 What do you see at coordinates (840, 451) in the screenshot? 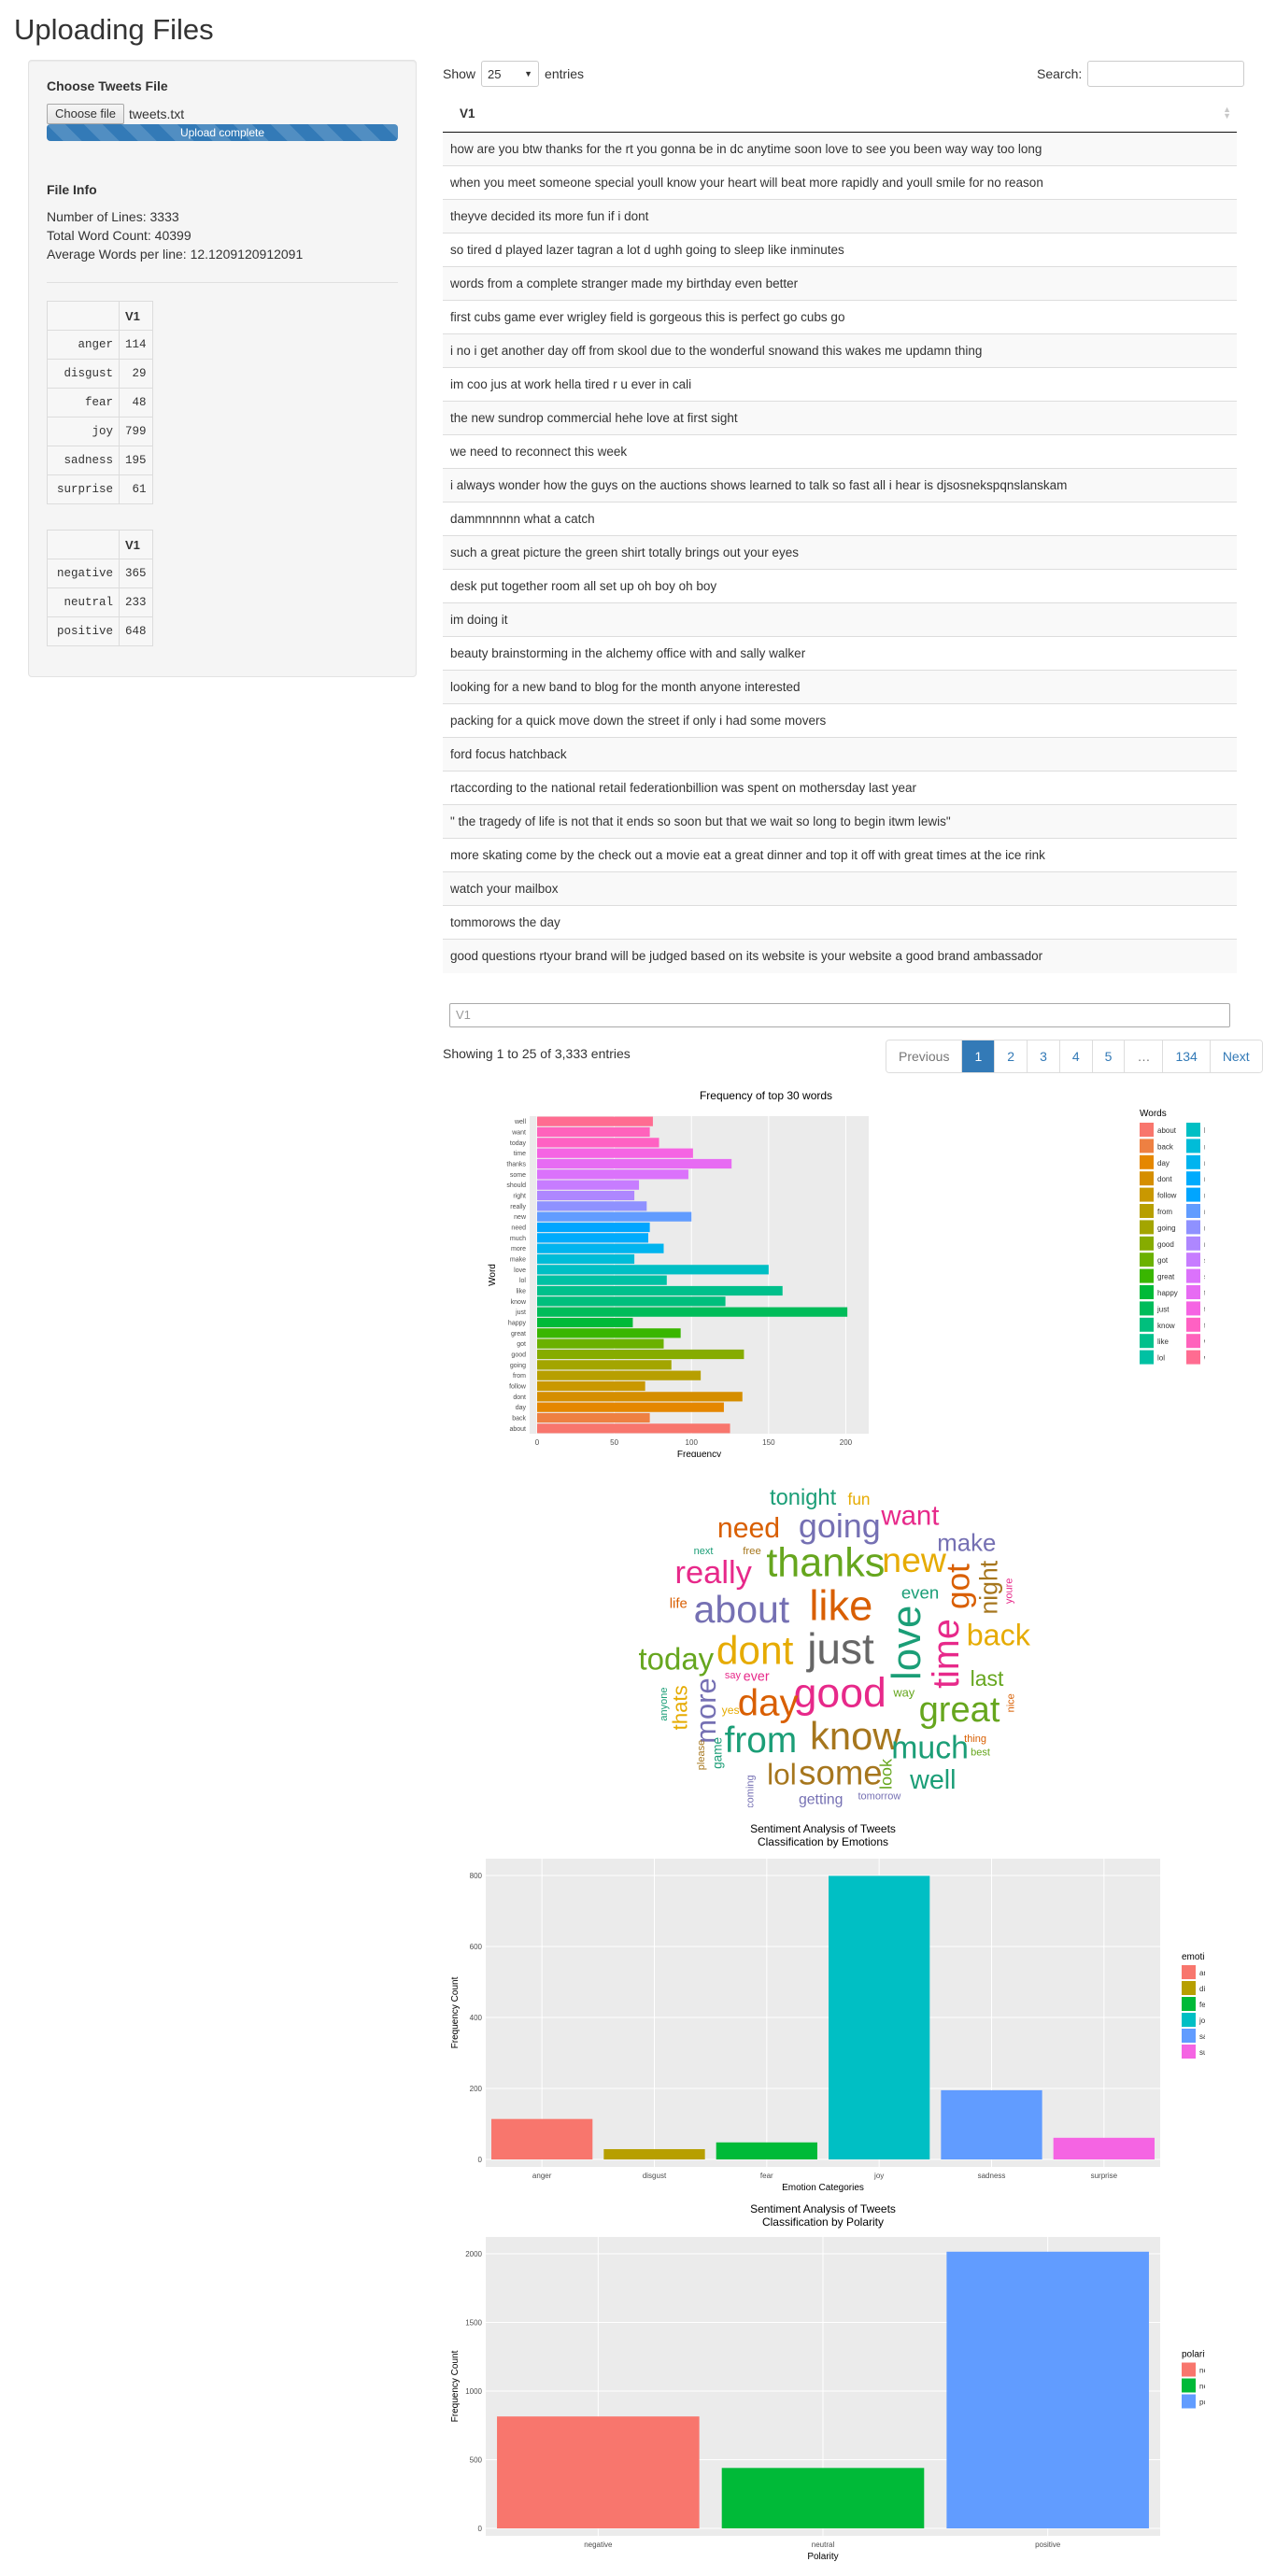
I see `table-row: we need to reconnect this week` at bounding box center [840, 451].